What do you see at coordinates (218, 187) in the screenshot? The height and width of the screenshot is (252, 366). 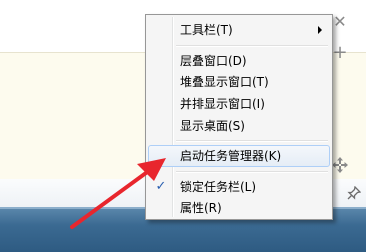 I see `menu-item-label: 锁定任务栏(L)` at bounding box center [218, 187].